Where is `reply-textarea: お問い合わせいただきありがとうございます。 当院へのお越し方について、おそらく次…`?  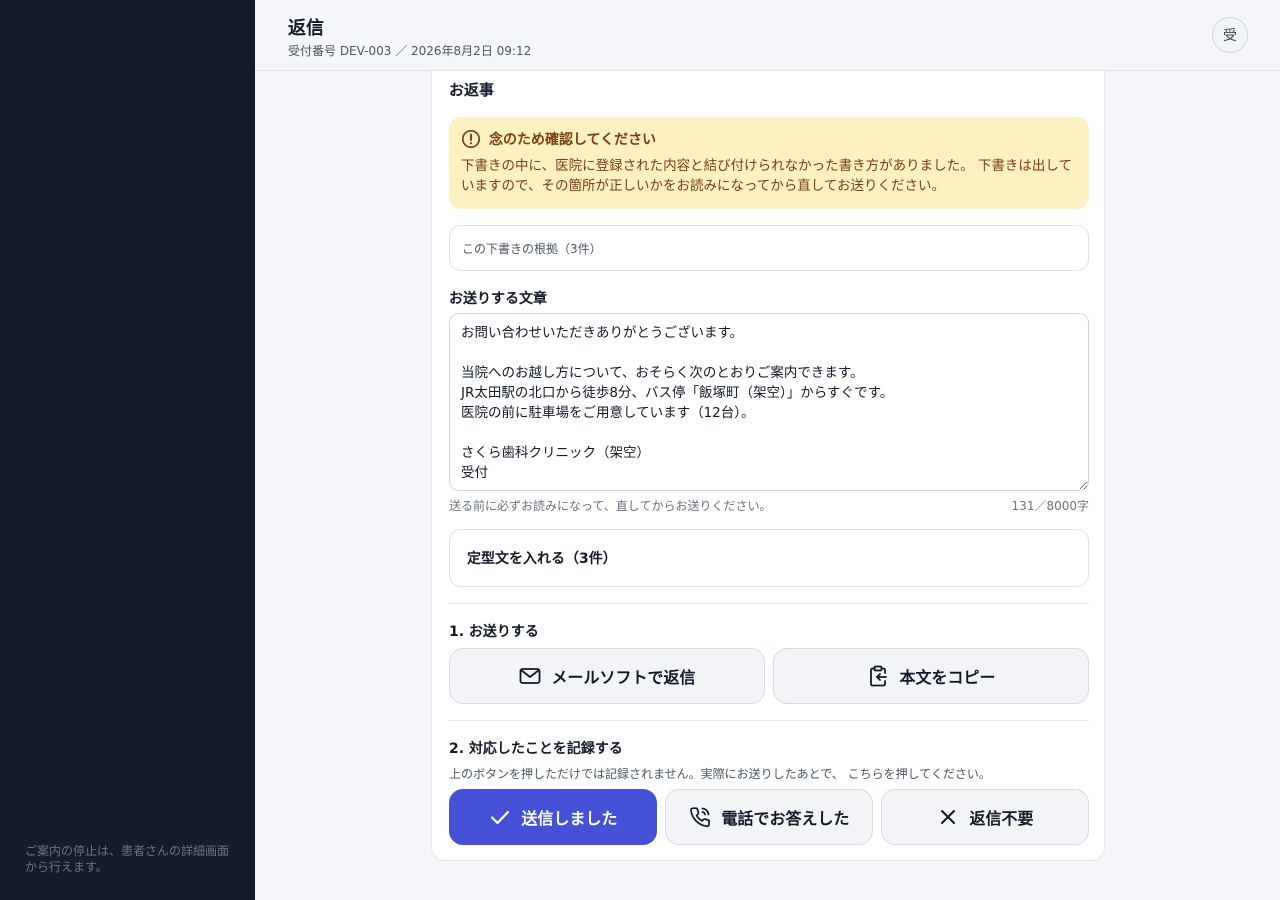
reply-textarea: お問い合わせいただきありがとうございます。 当院へのお越し方について、おそらく次… is located at coordinates (769, 402).